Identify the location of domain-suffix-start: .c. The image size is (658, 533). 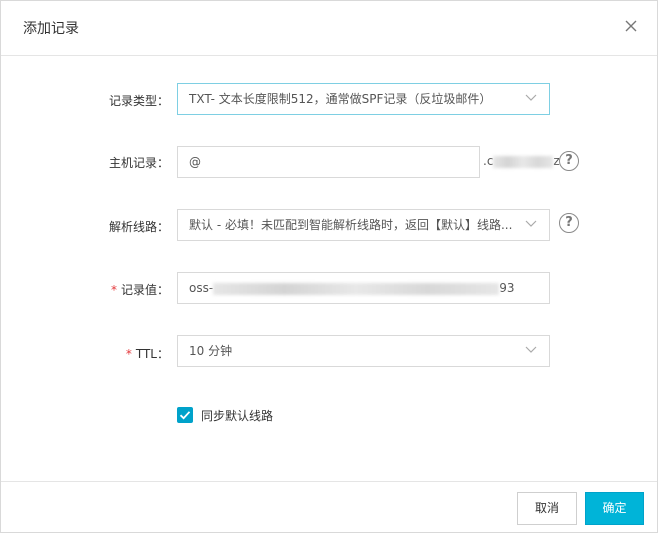
(488, 161).